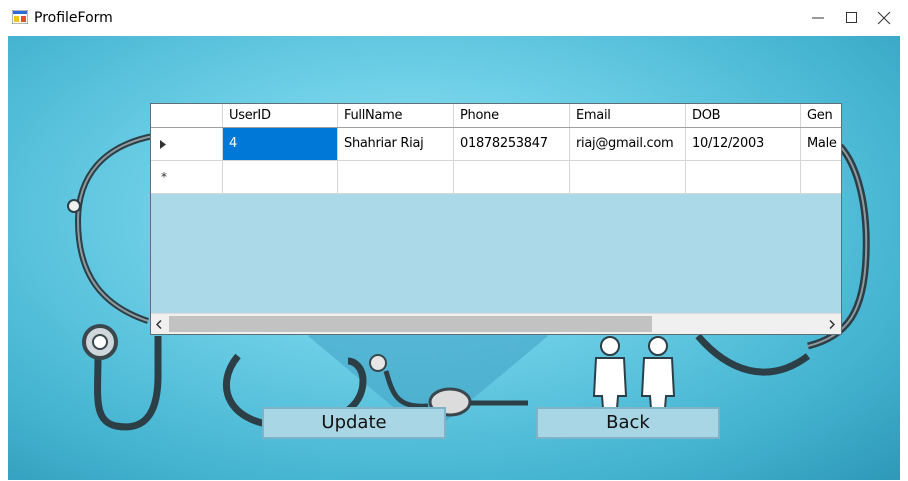 Image resolution: width=908 pixels, height=481 pixels. I want to click on current-row-arrow-icon, so click(163, 144).